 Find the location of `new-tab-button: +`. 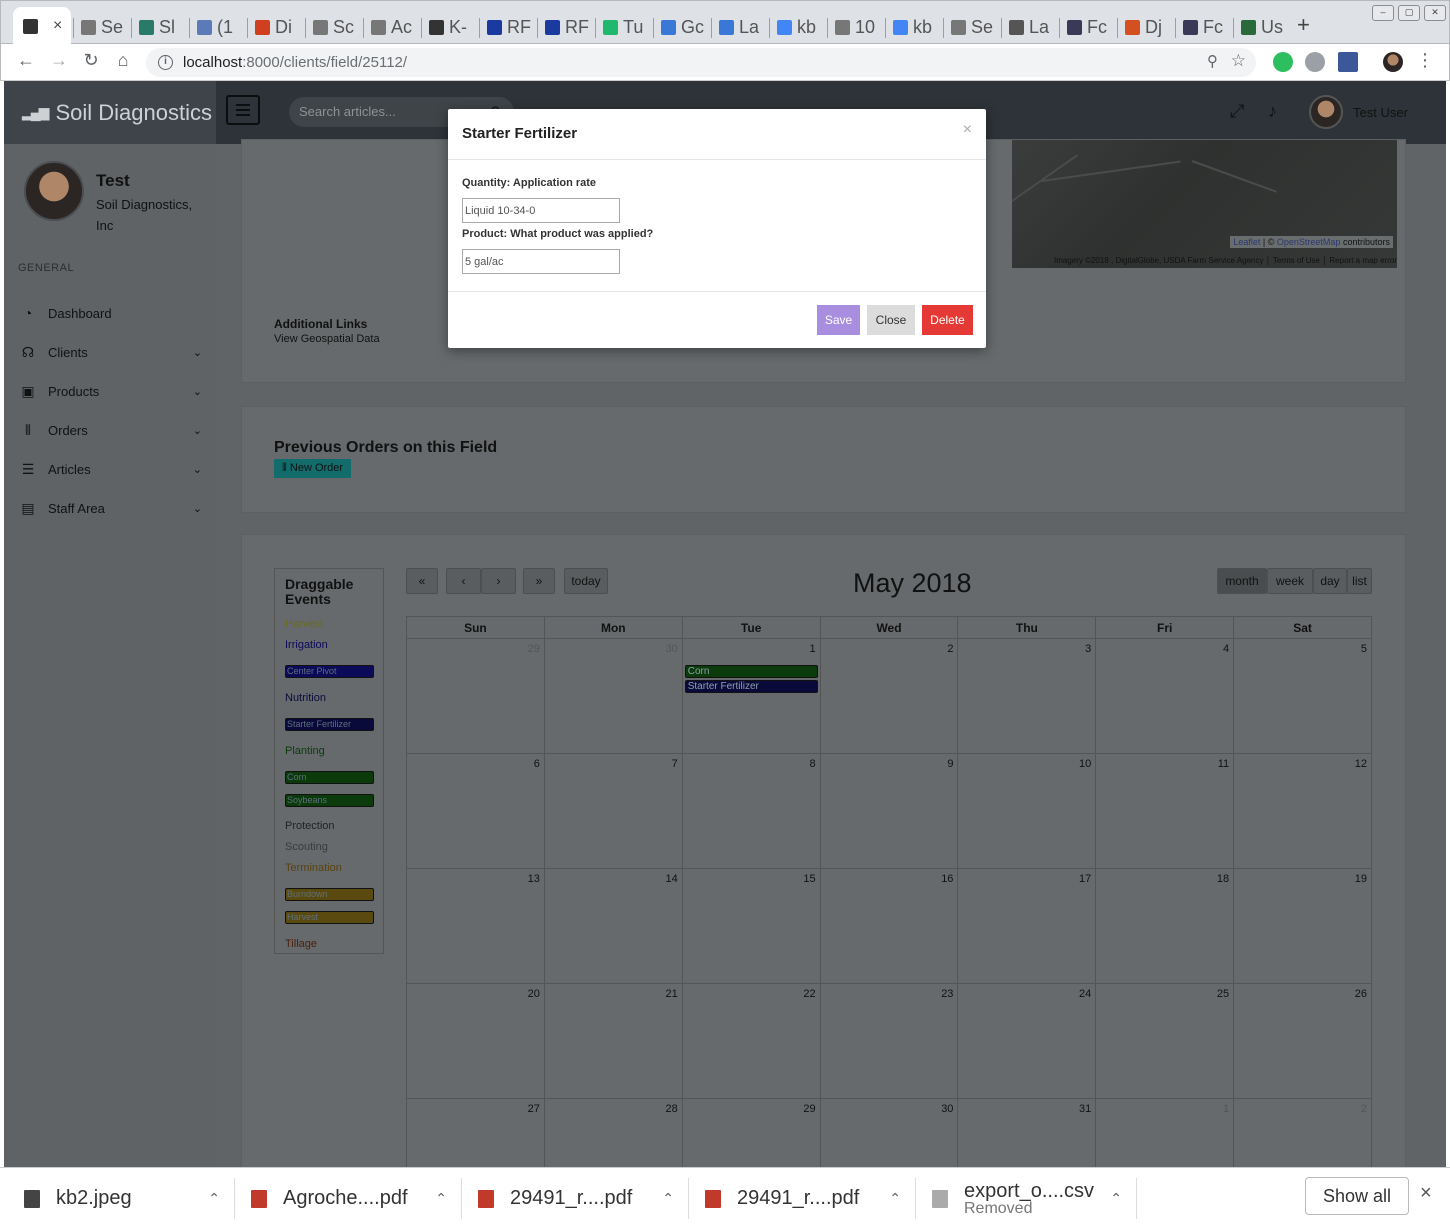

new-tab-button: + is located at coordinates (1303, 25).